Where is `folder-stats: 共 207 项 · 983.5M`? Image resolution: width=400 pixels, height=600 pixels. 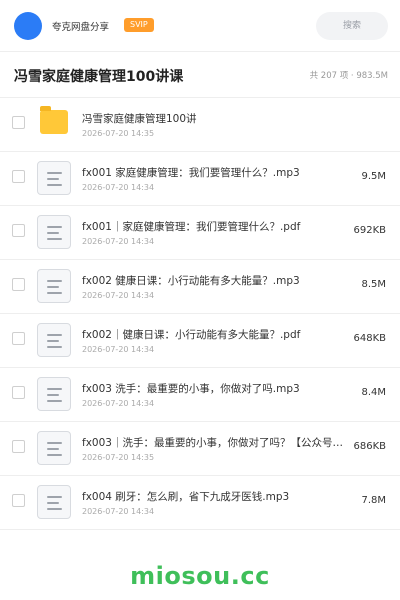 folder-stats: 共 207 项 · 983.5M is located at coordinates (348, 76).